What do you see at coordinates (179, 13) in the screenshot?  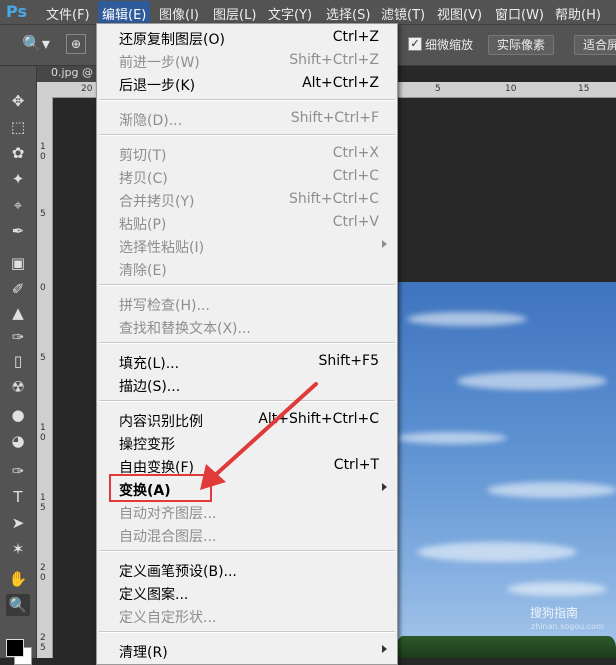 I see `menu-image: 图像(I)` at bounding box center [179, 13].